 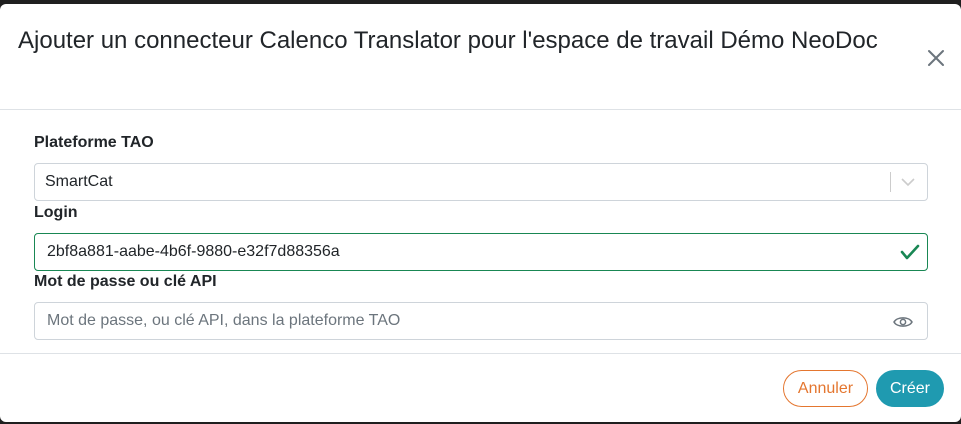 What do you see at coordinates (125, 281) in the screenshot?
I see `password-label: Mot de passe ou clé API` at bounding box center [125, 281].